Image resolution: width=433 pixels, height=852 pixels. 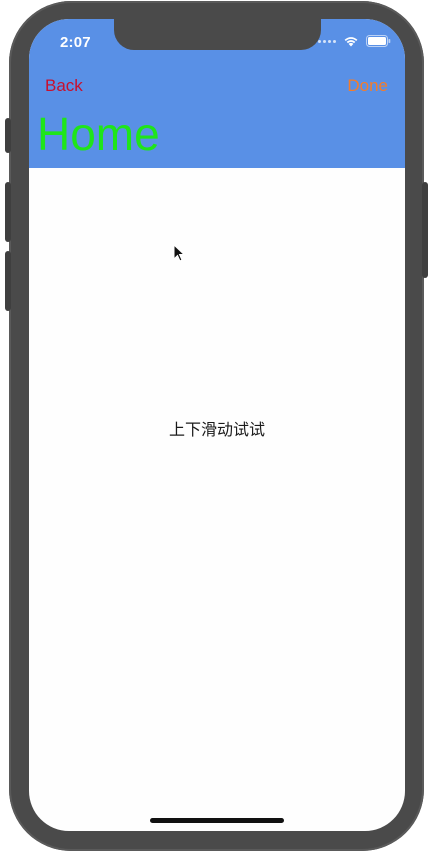 What do you see at coordinates (179, 253) in the screenshot?
I see `mouse-cursor-icon` at bounding box center [179, 253].